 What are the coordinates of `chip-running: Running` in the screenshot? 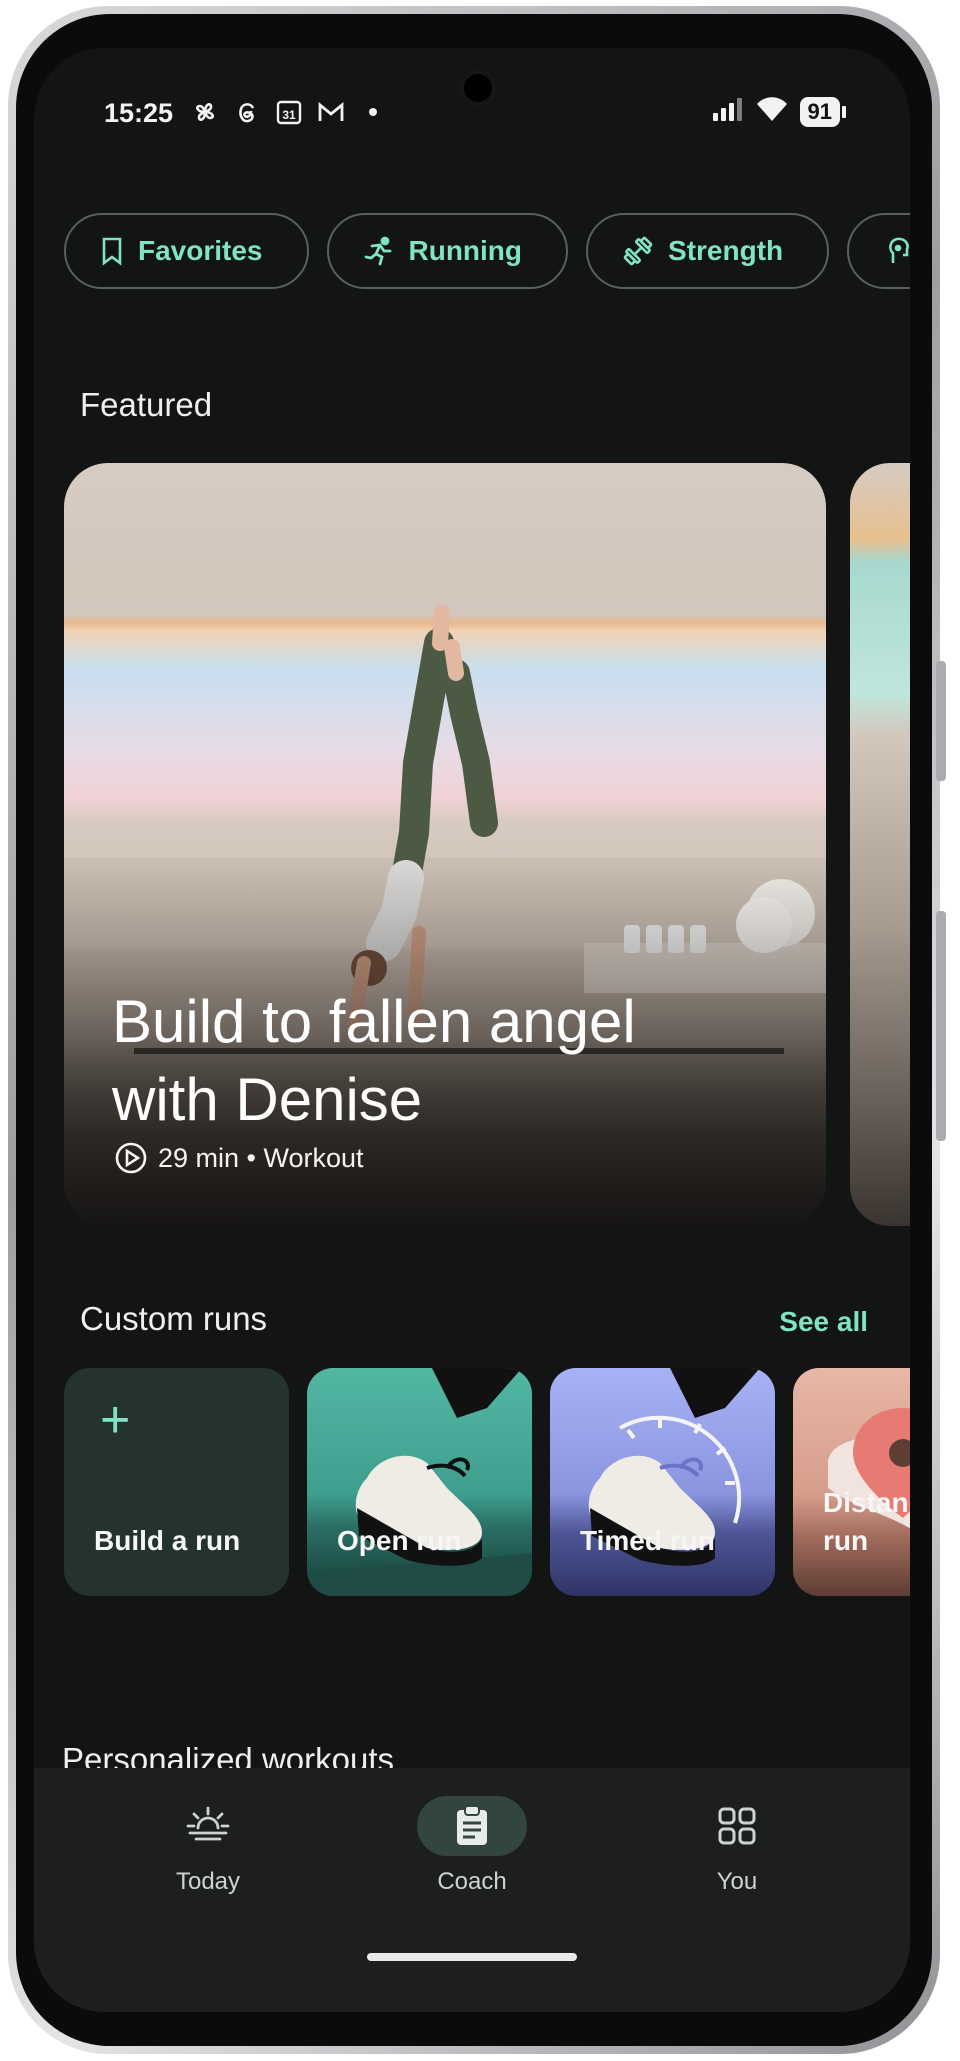 It's located at (447, 251).